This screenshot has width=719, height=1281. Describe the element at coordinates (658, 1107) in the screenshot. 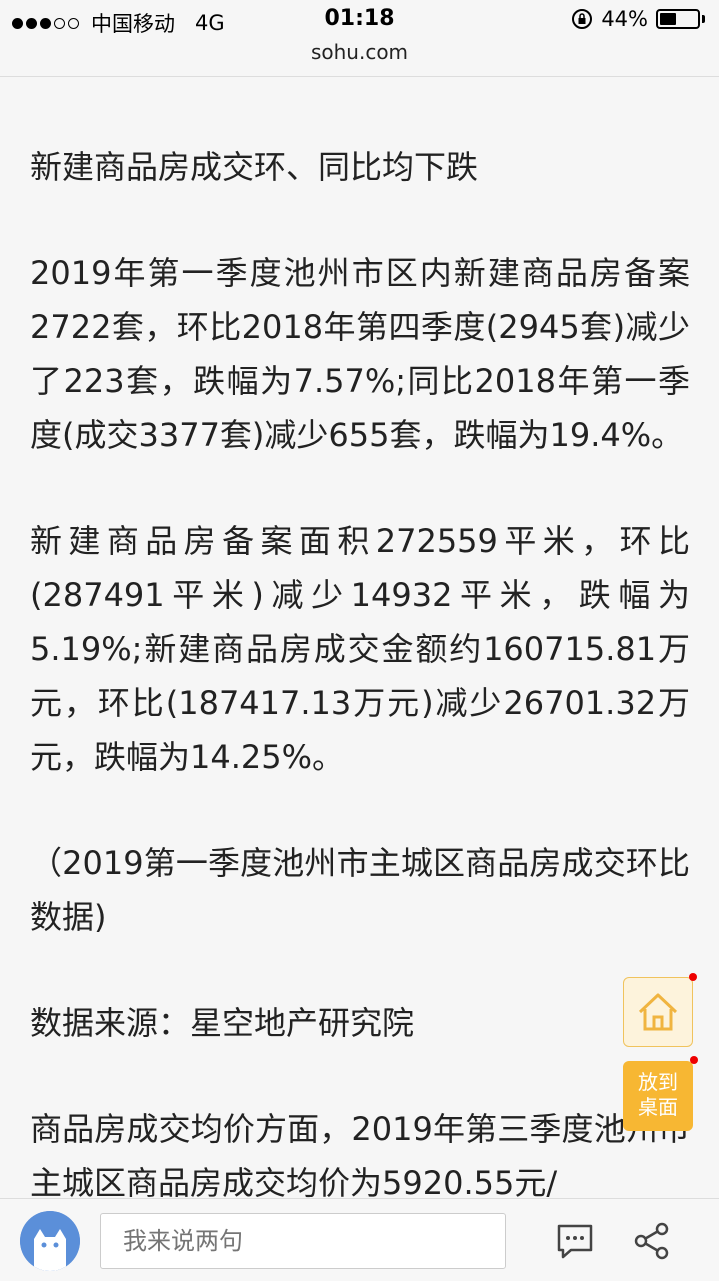

I see `desktop-label-line2: 桌面` at that location.